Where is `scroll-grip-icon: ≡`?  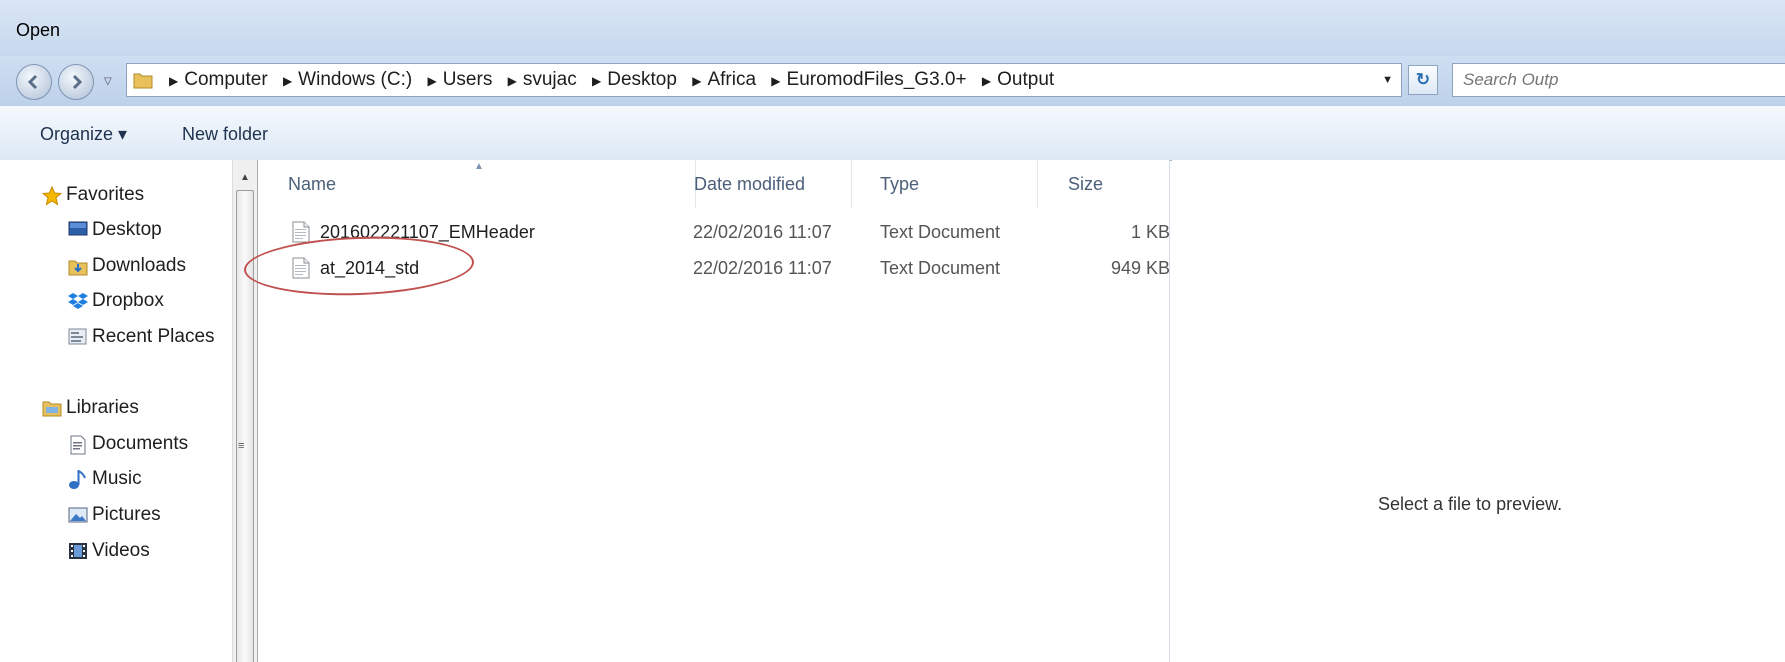 scroll-grip-icon: ≡ is located at coordinates (241, 446).